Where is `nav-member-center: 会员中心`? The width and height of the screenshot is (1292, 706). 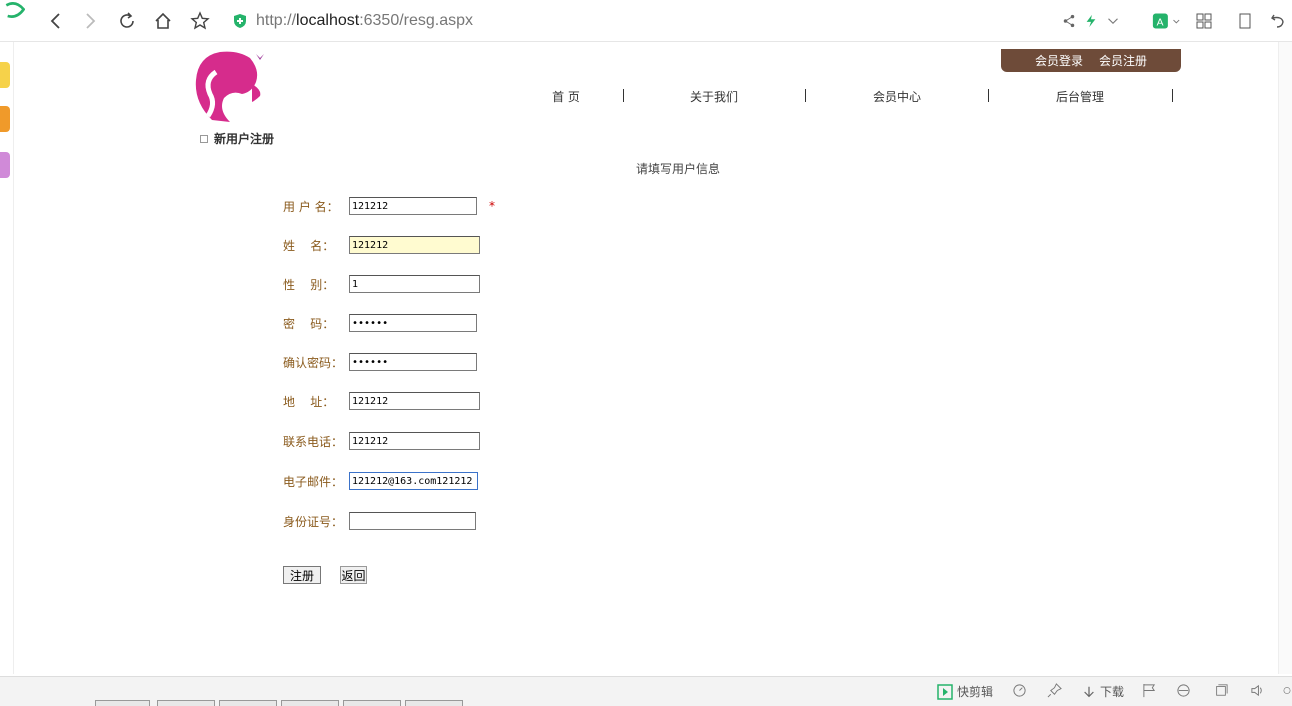 nav-member-center: 会员中心 is located at coordinates (897, 96).